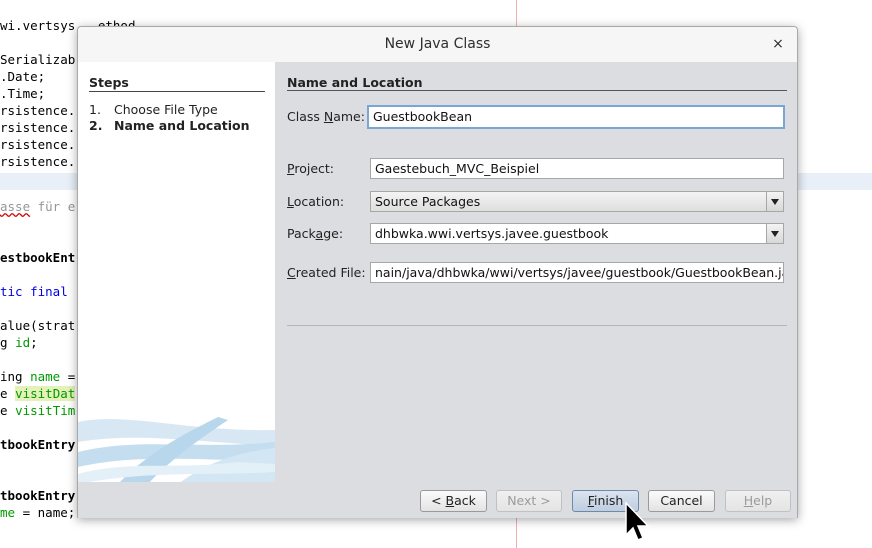  What do you see at coordinates (428, 201) in the screenshot?
I see `location-value: Source Packages` at bounding box center [428, 201].